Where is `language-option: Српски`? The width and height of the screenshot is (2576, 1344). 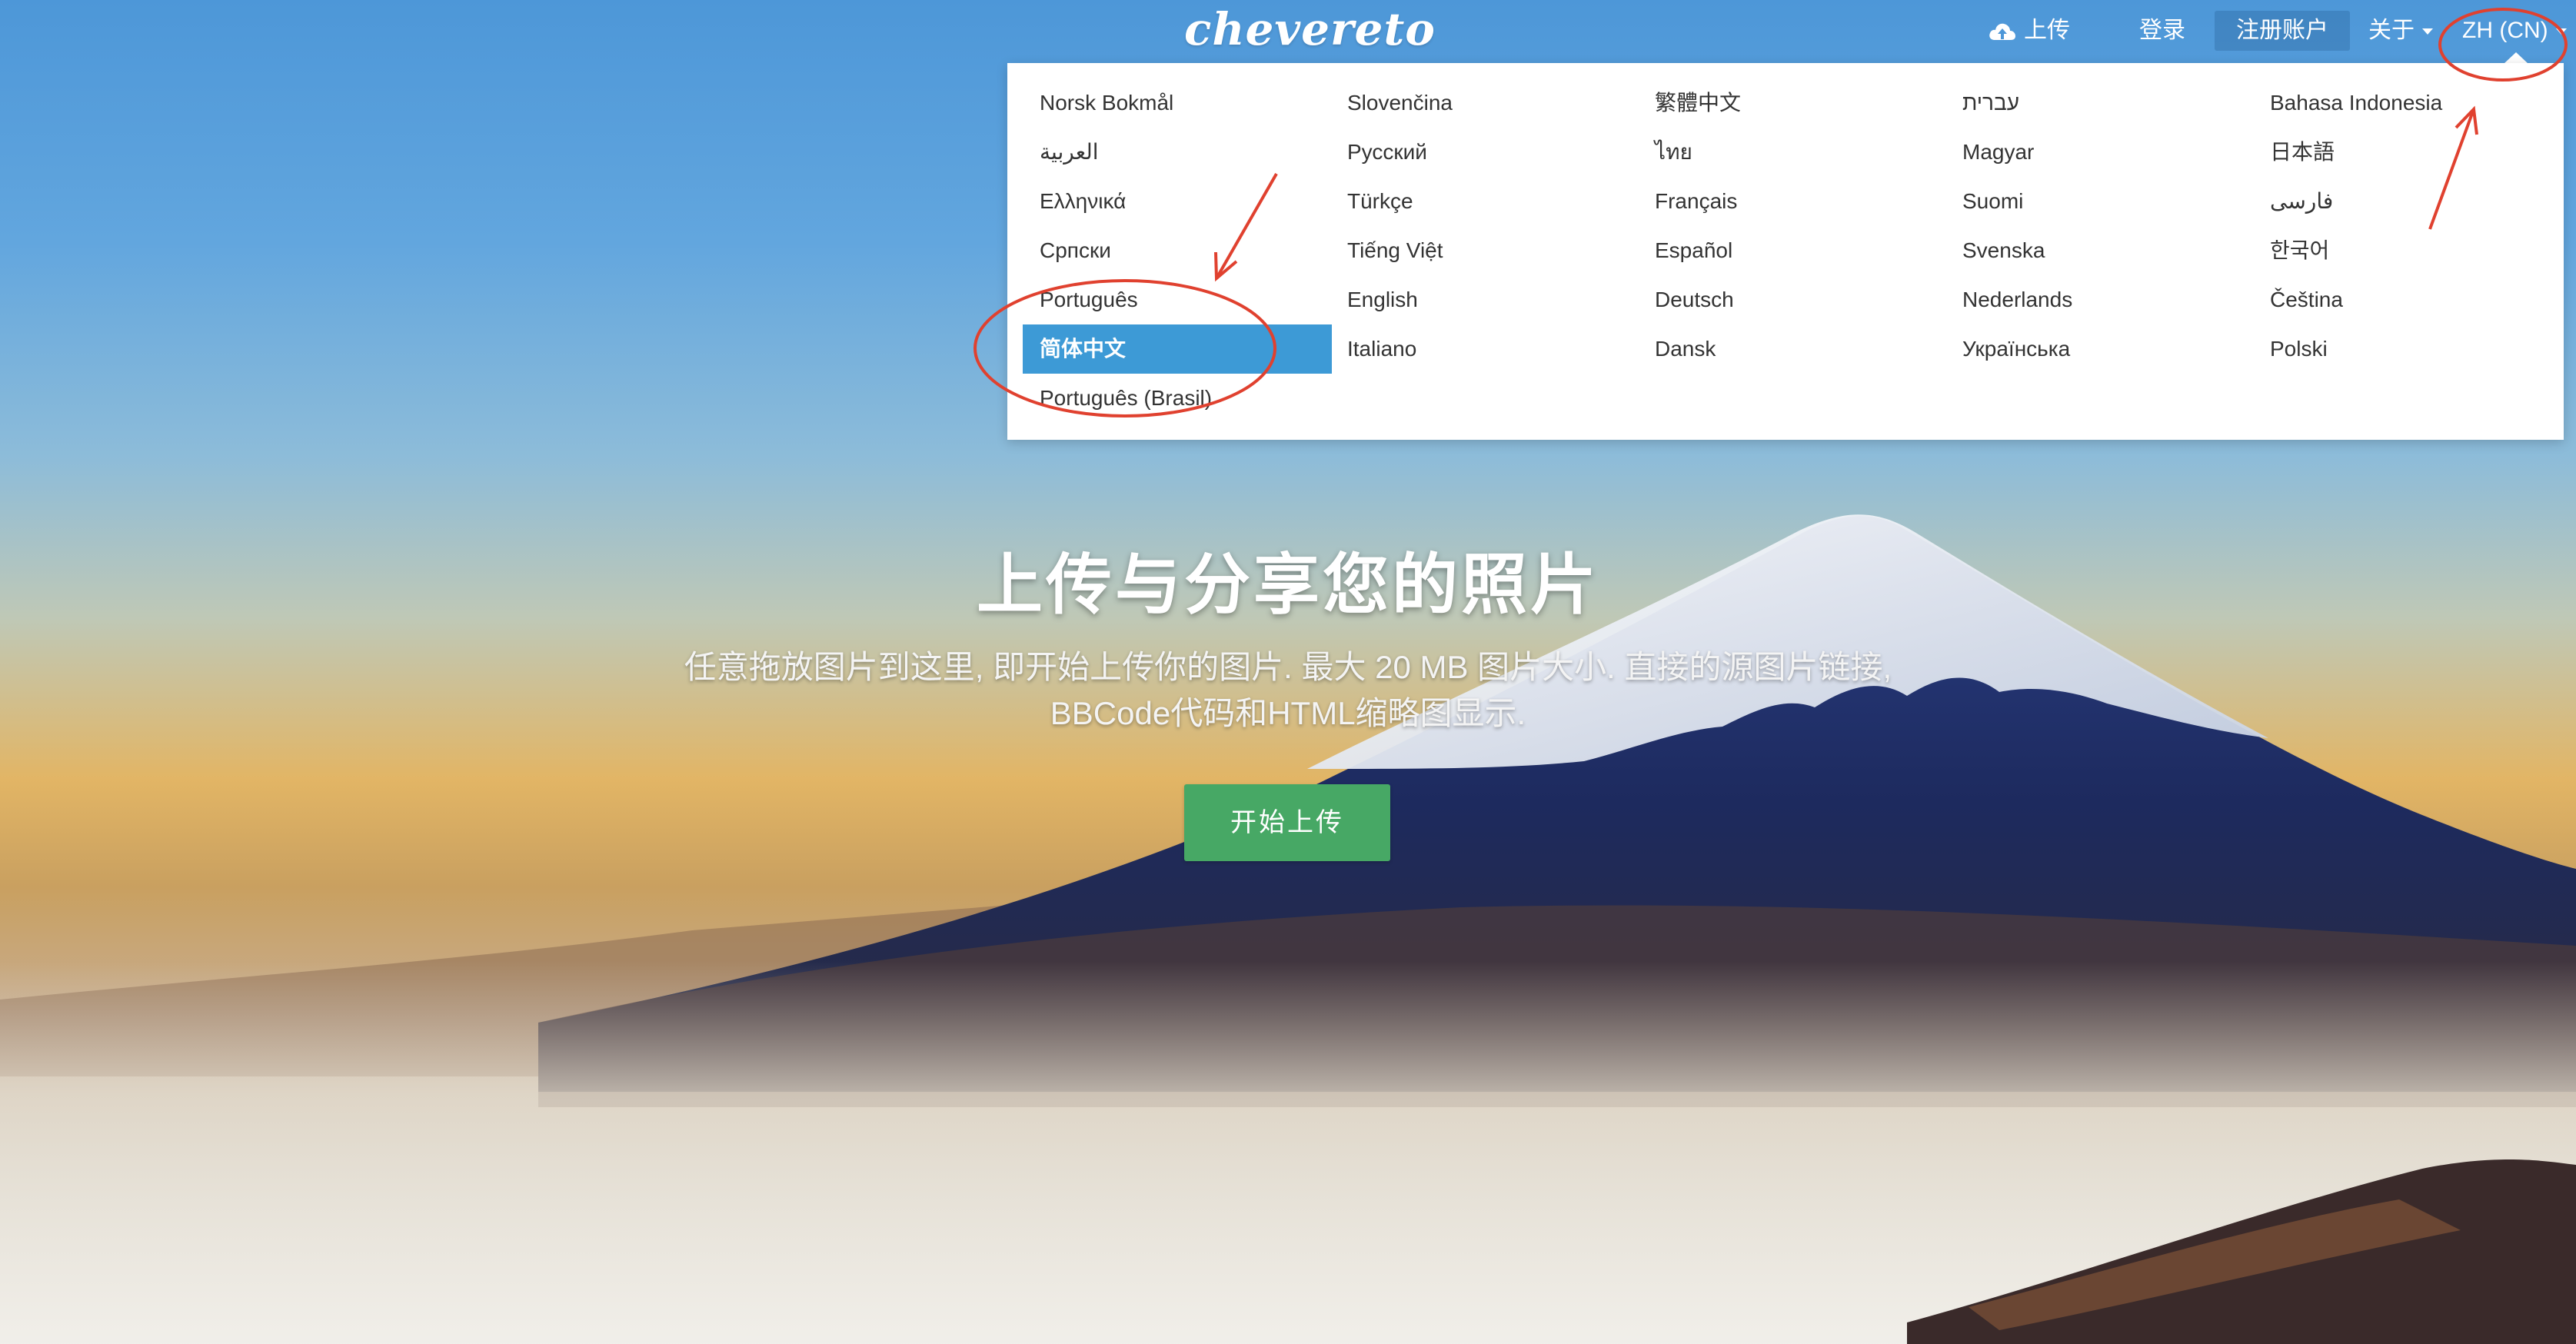 language-option: Српски is located at coordinates (1161, 250).